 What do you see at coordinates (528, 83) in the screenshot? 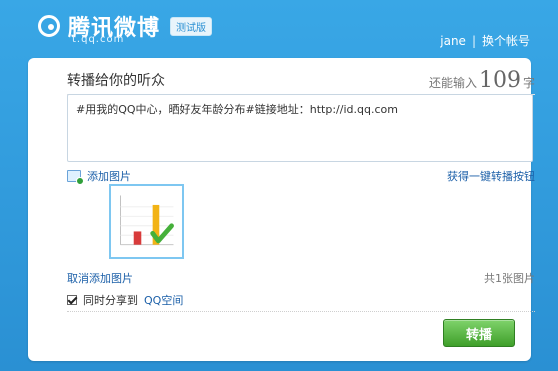
I see `remaining-suffix: 字` at bounding box center [528, 83].